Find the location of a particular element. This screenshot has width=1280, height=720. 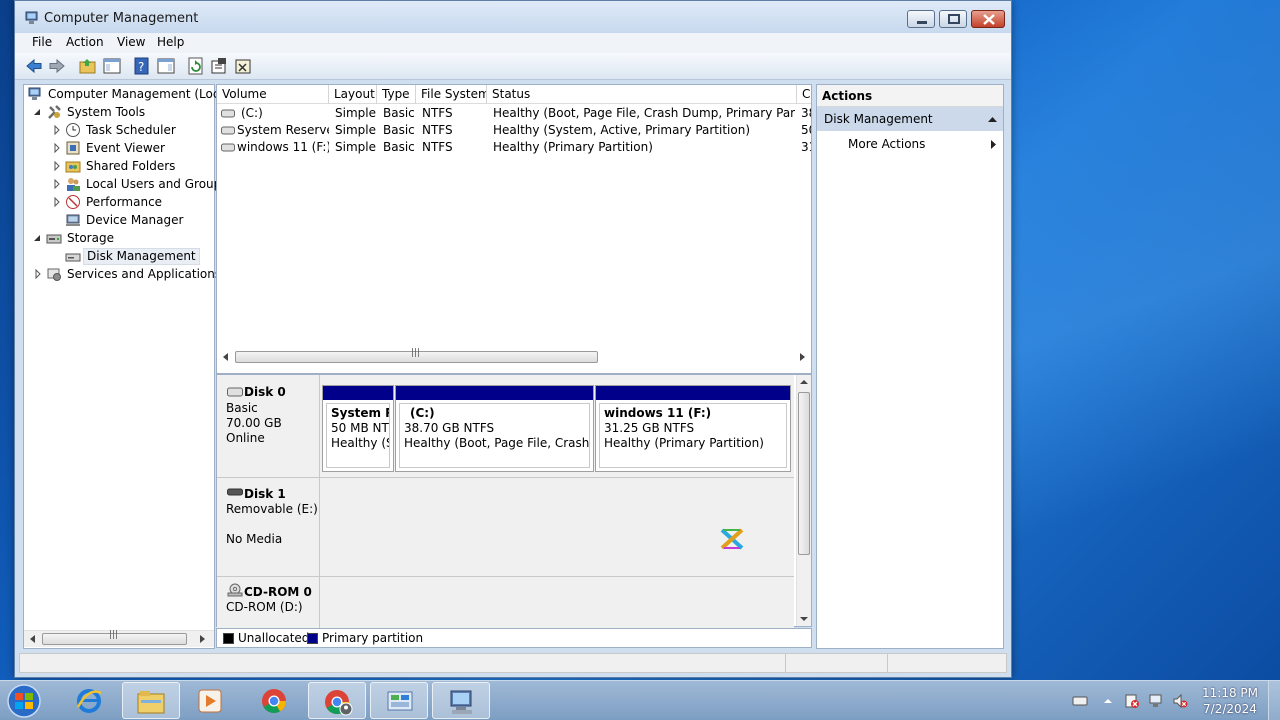

volume-muted-icon is located at coordinates (1180, 701).